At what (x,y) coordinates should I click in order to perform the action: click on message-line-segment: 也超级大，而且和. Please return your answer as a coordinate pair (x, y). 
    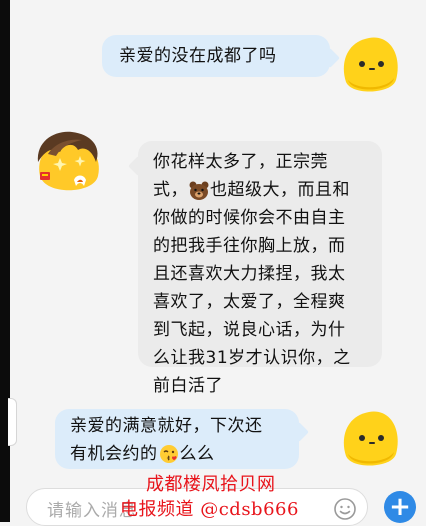
    Looking at the image, I should click on (280, 190).